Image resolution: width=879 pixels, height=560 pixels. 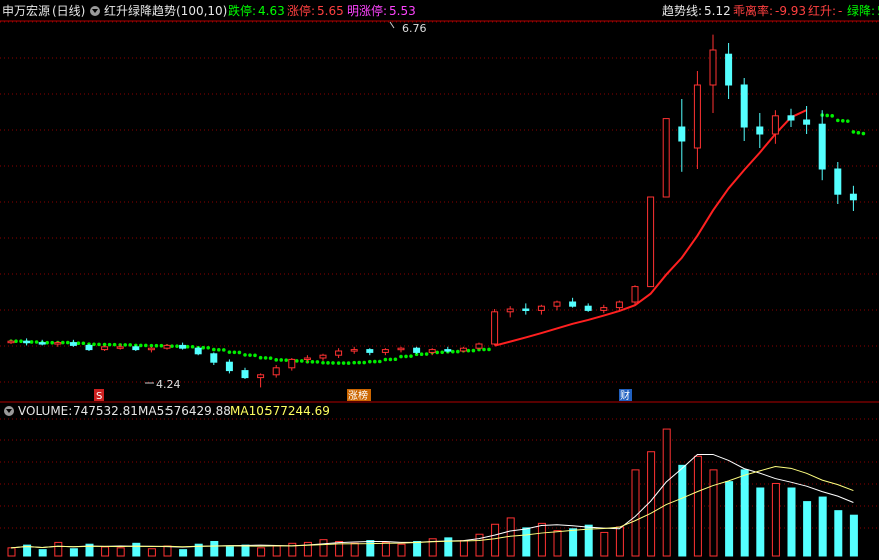 I want to click on finance-marker: 财, so click(x=625, y=395).